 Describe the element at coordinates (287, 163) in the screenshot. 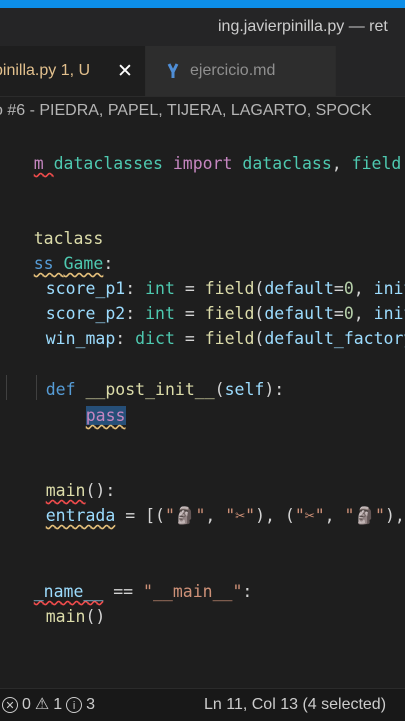

I see `code-token: dataclass` at that location.